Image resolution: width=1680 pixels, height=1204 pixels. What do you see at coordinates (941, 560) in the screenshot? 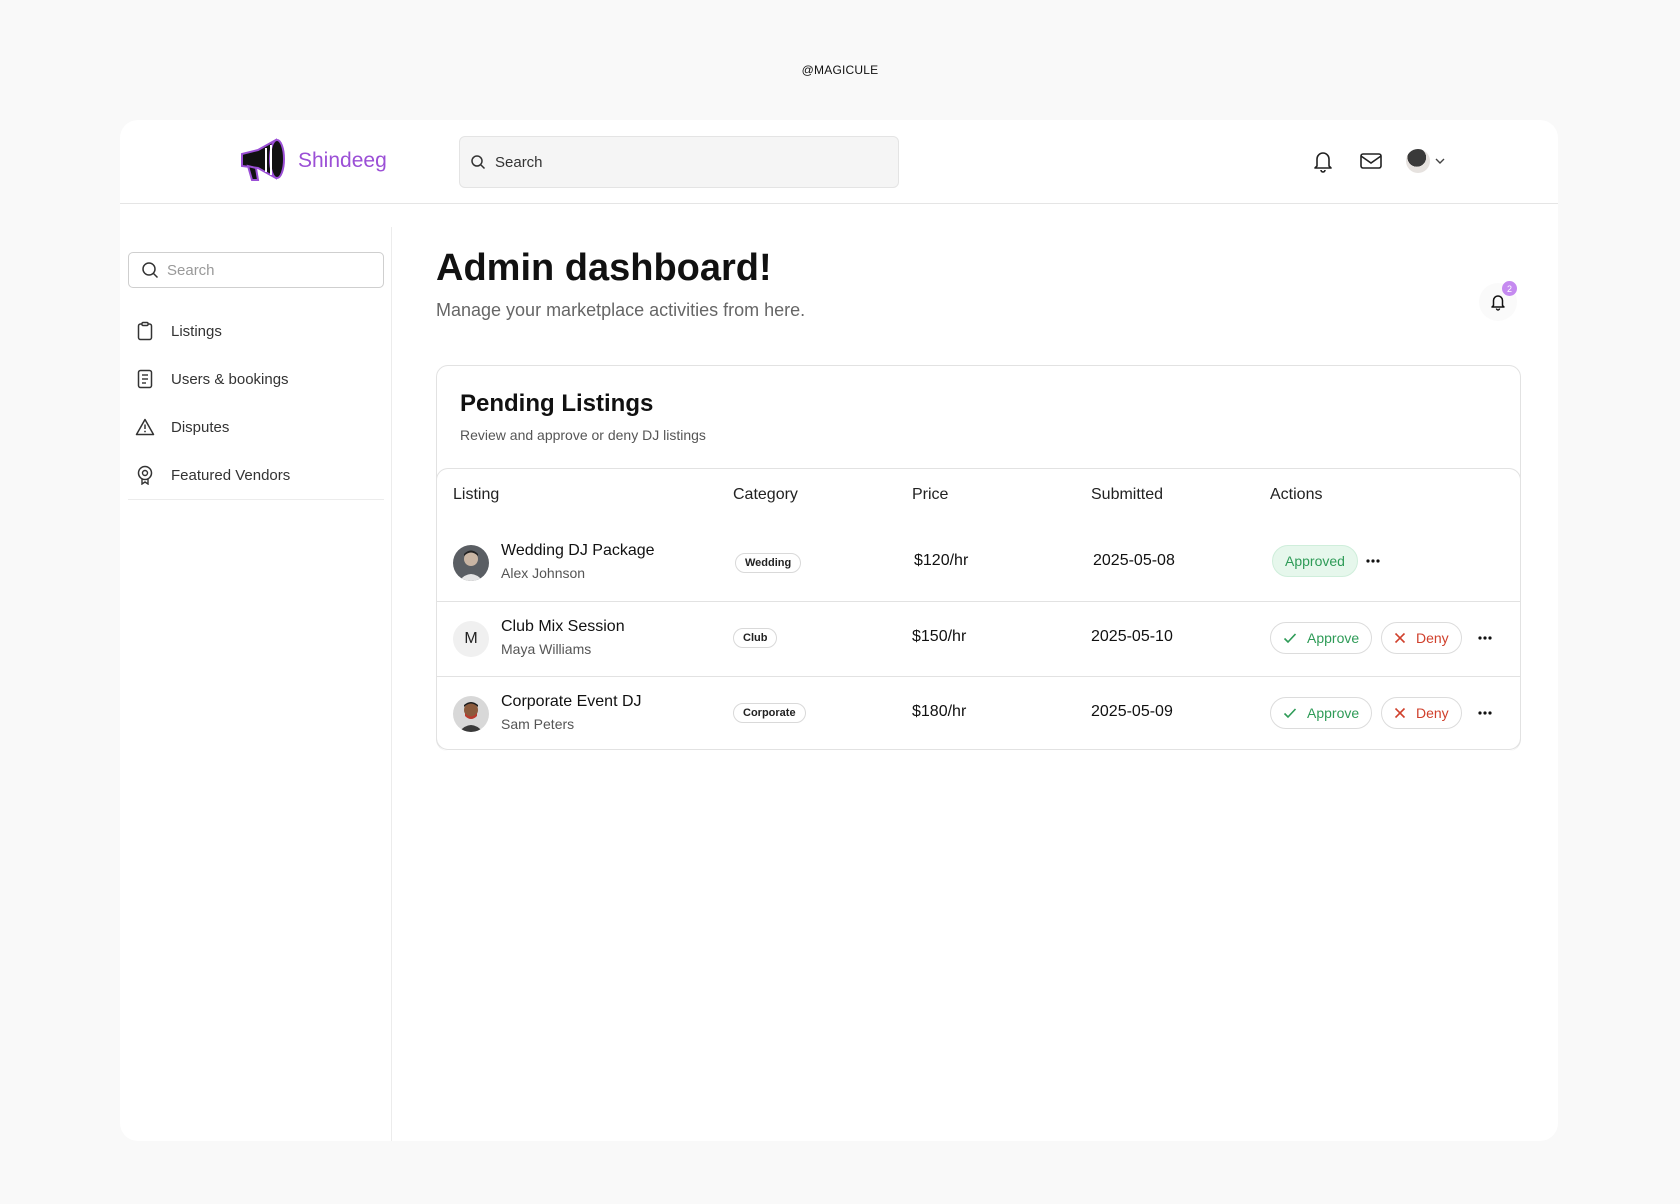
I see `price-cell: $120/hr` at bounding box center [941, 560].